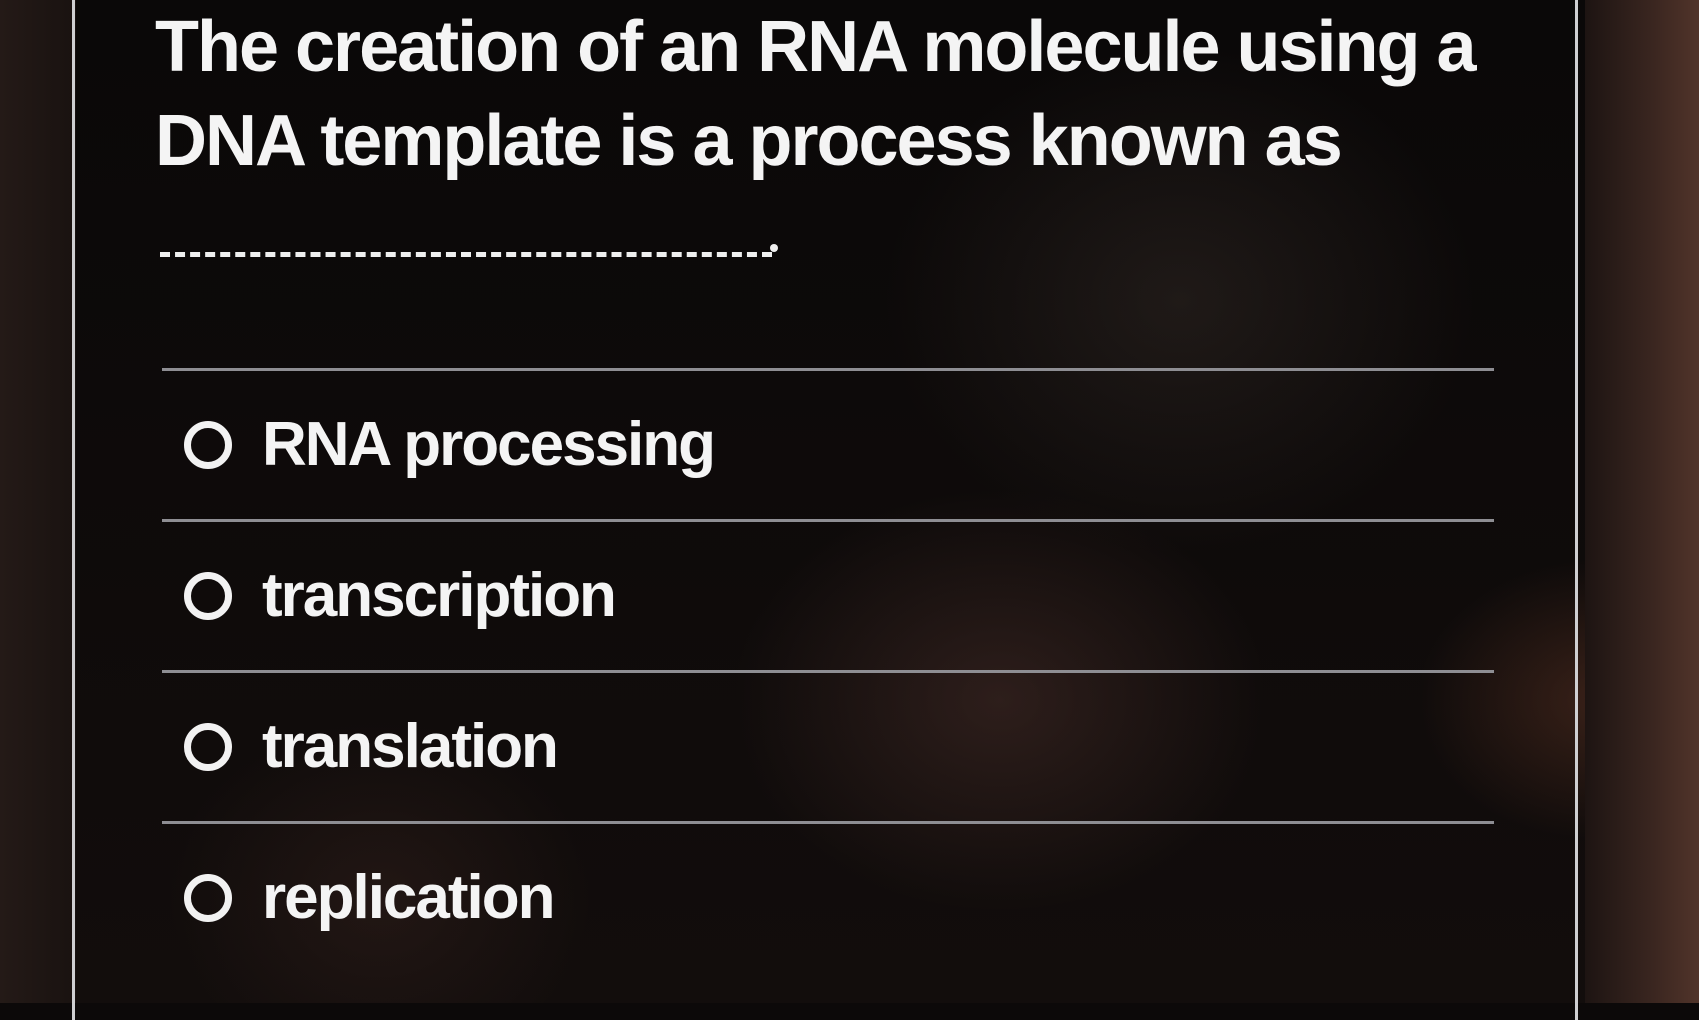  I want to click on option-rna-processing: RNA processing, so click(828, 445).